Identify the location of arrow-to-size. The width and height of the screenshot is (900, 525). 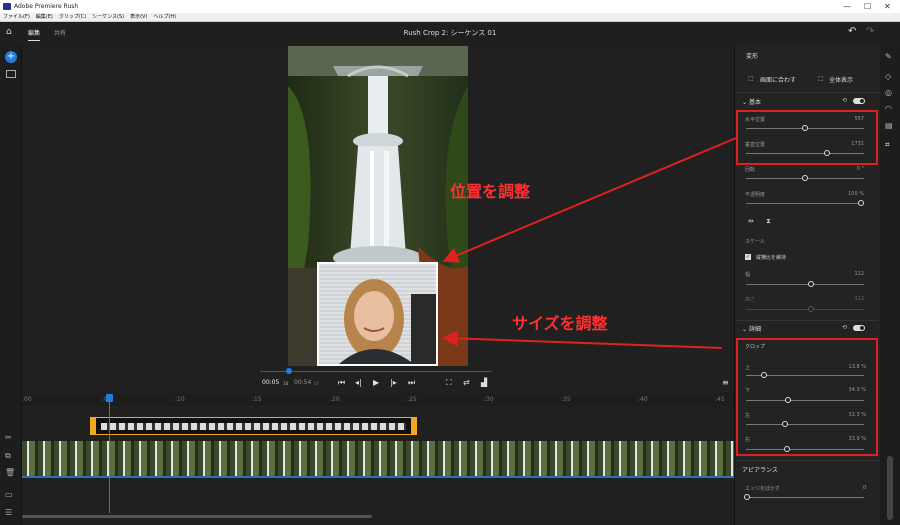
(582, 339).